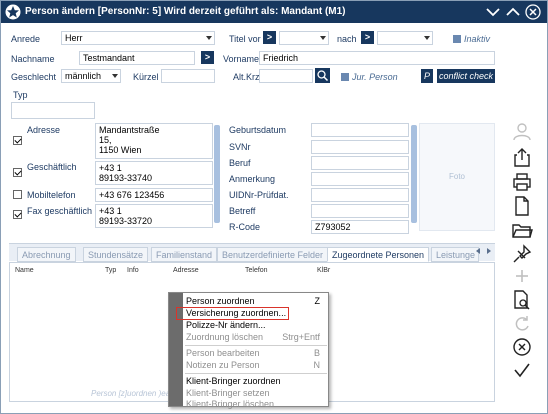 The width and height of the screenshot is (548, 414). Describe the element at coordinates (523, 276) in the screenshot. I see `add-icon` at that location.